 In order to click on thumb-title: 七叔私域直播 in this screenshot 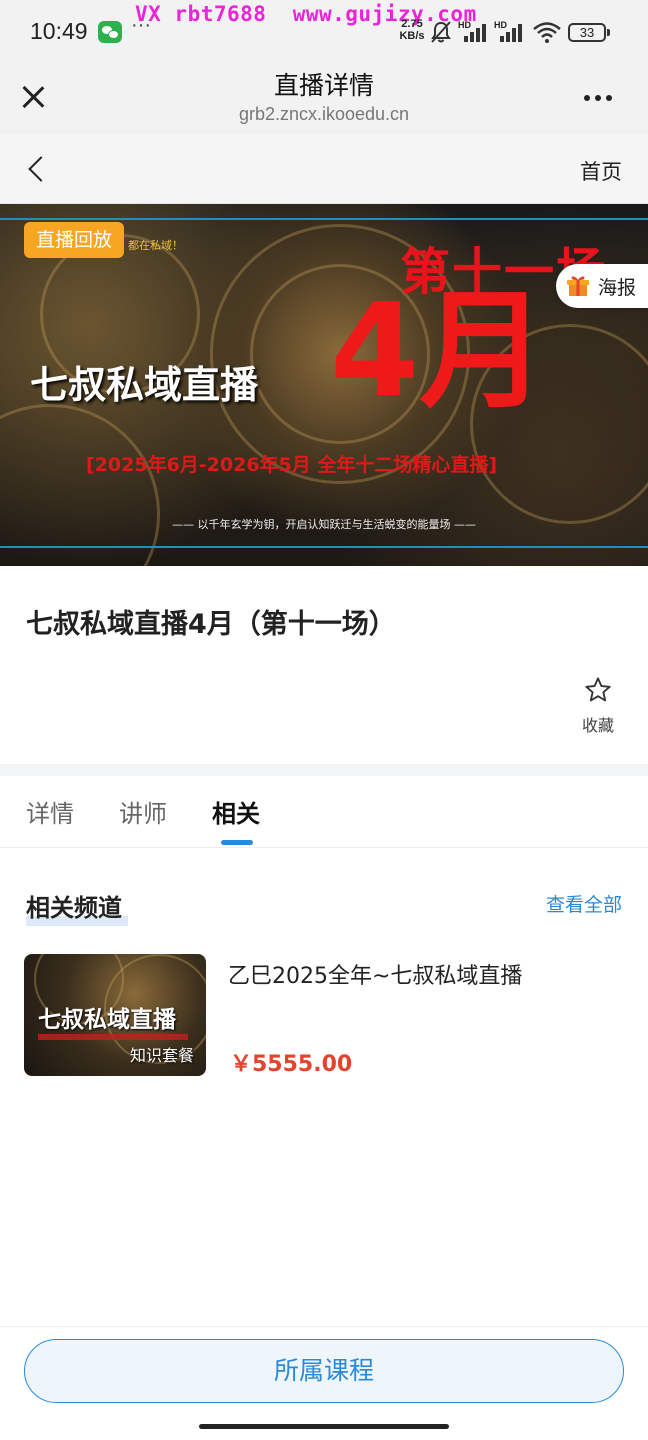, I will do `click(107, 1020)`.